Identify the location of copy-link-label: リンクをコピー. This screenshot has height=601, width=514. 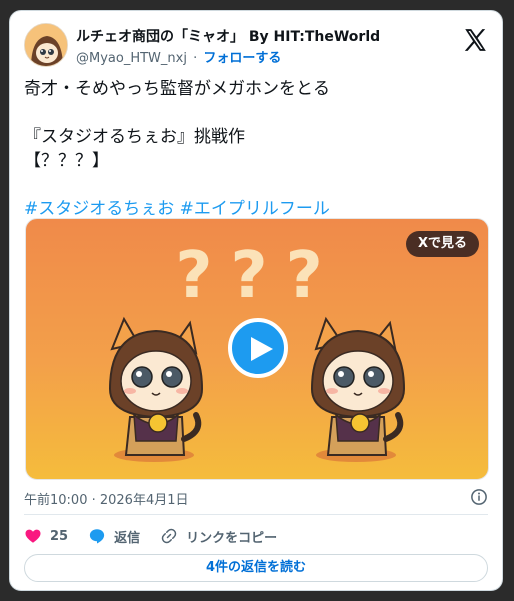
(232, 538).